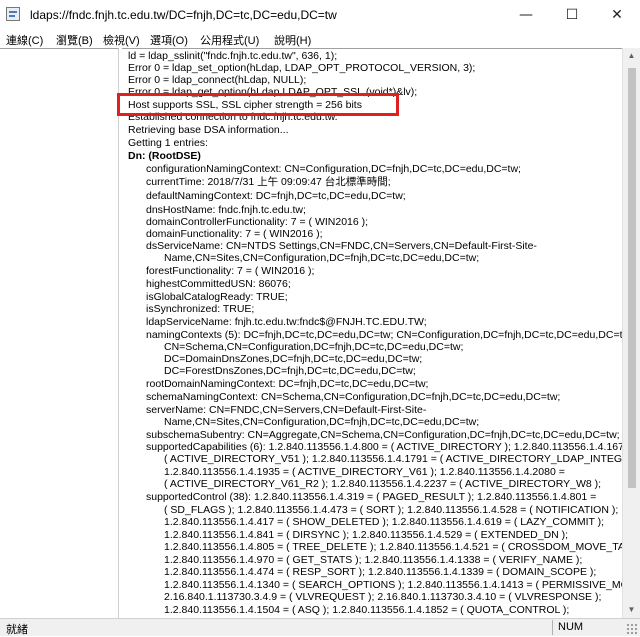 This screenshot has height=637, width=640. What do you see at coordinates (169, 40) in the screenshot?
I see `menu-options: 選項(O)` at bounding box center [169, 40].